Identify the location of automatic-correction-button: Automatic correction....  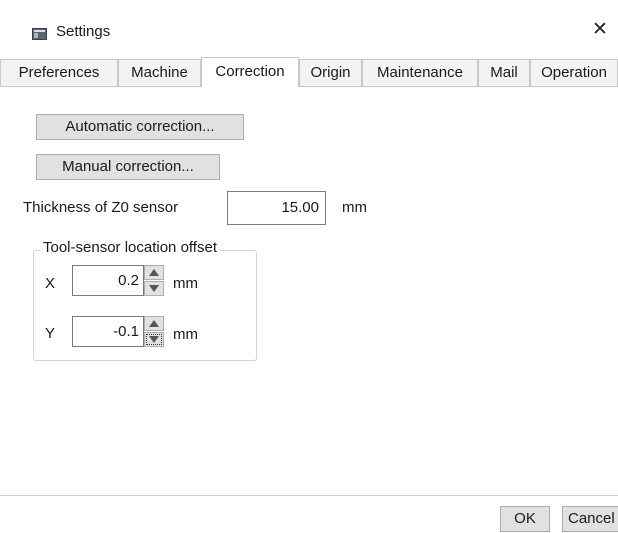
(140, 127).